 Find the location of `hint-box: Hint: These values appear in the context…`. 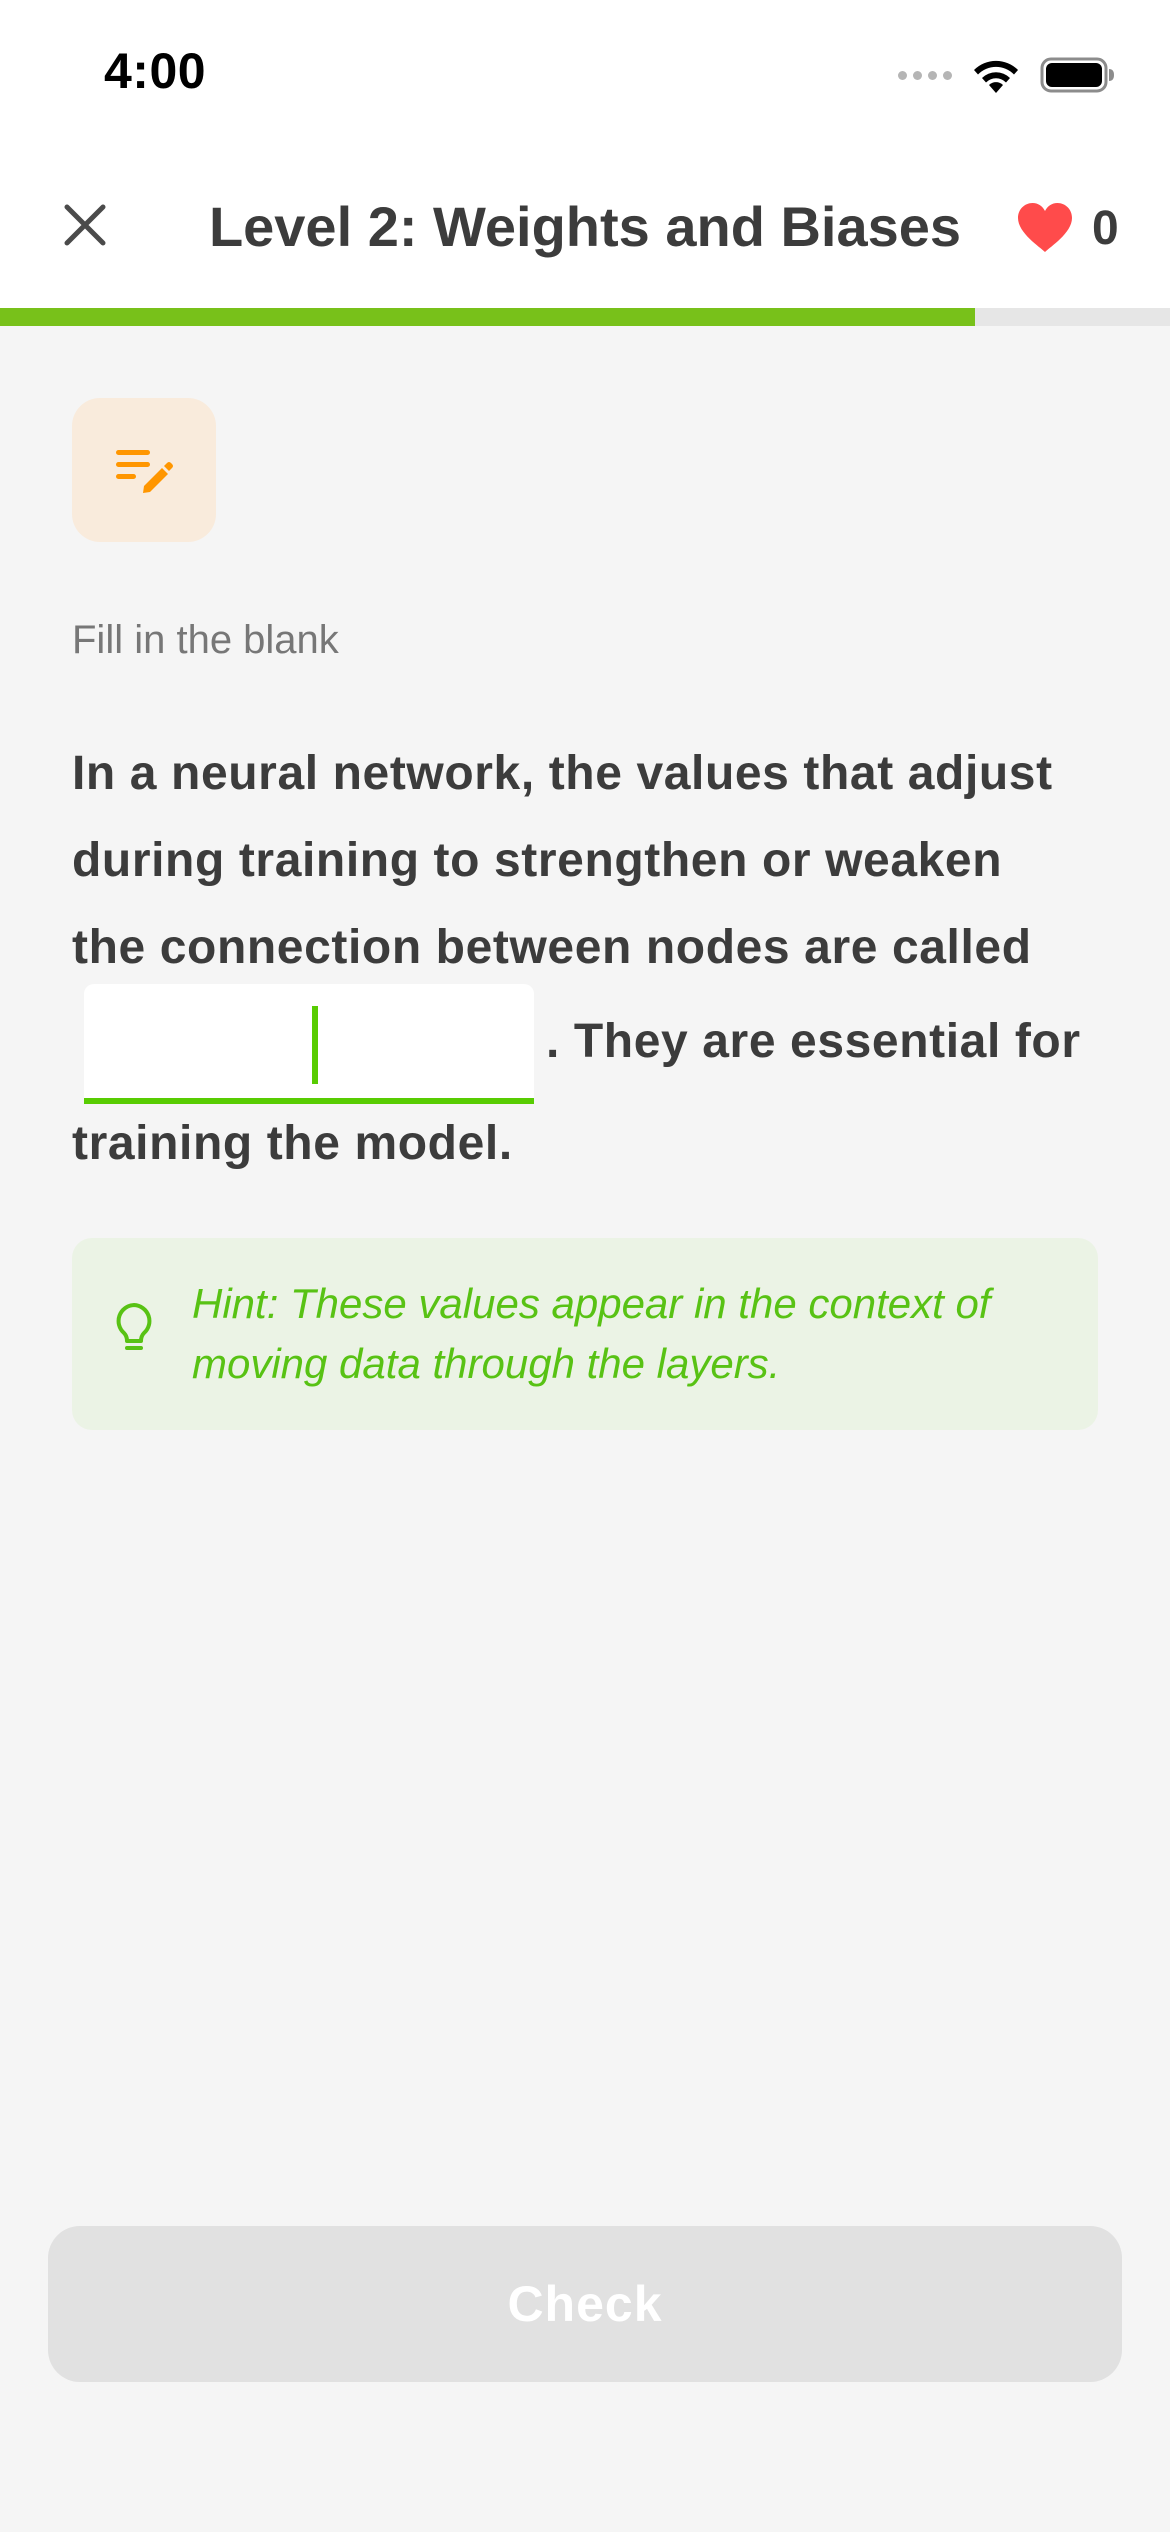

hint-box: Hint: These values appear in the context… is located at coordinates (585, 1334).